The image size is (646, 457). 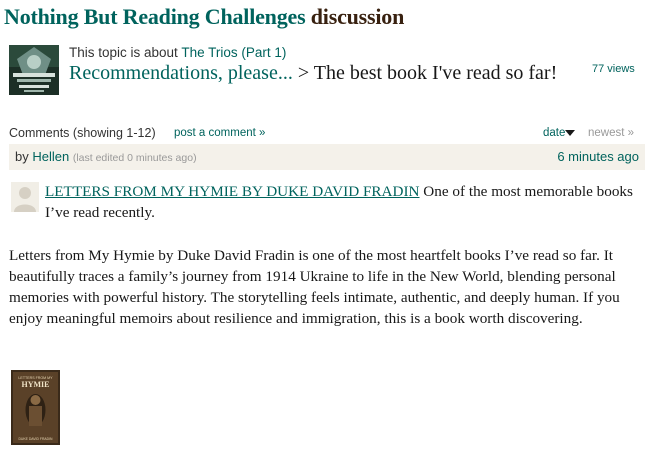 What do you see at coordinates (25, 197) in the screenshot?
I see `user-avatar-icon` at bounding box center [25, 197].